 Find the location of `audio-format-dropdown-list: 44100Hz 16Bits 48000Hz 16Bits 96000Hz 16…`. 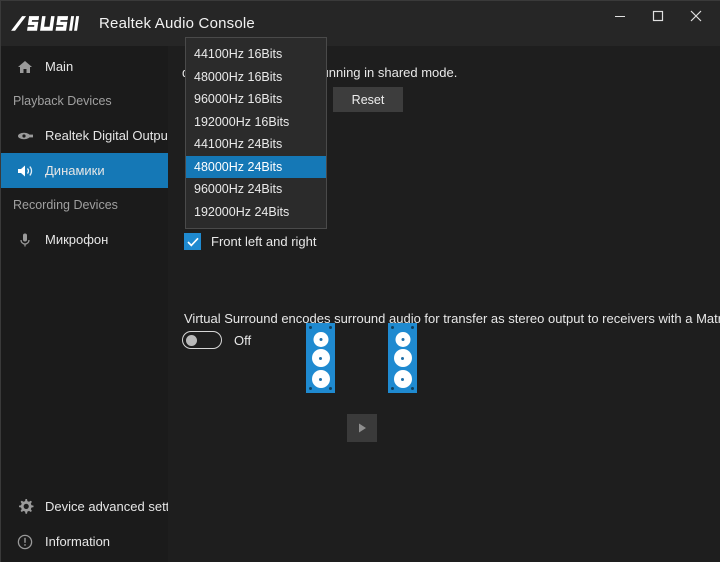

audio-format-dropdown-list: 44100Hz 16Bits 48000Hz 16Bits 96000Hz 16… is located at coordinates (256, 133).